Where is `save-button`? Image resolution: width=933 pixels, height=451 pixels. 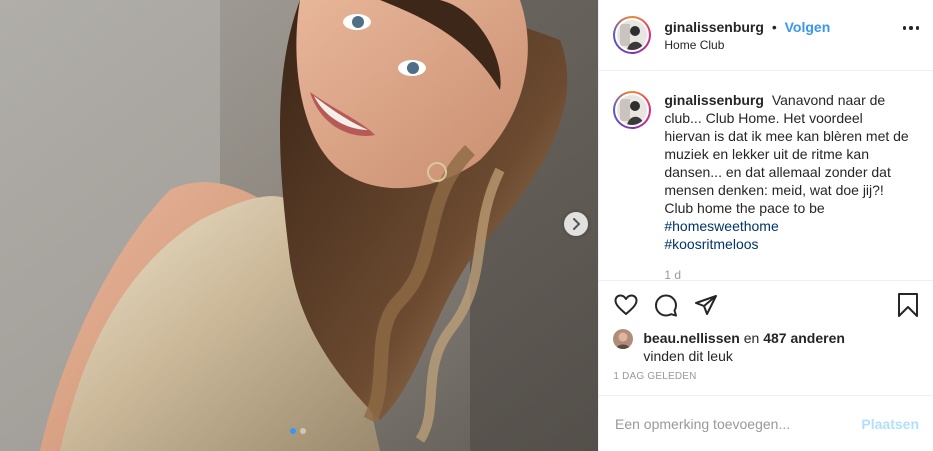 save-button is located at coordinates (908, 305).